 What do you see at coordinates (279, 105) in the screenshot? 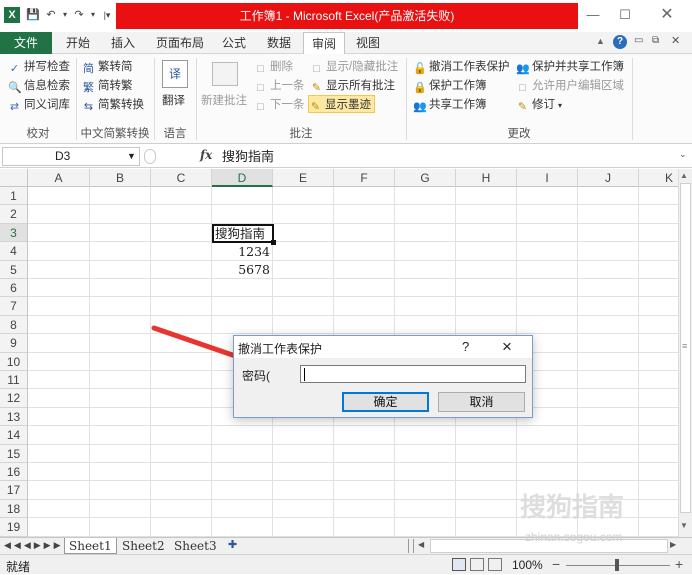
I see `next-comment-button: □ 下一条` at bounding box center [279, 105].